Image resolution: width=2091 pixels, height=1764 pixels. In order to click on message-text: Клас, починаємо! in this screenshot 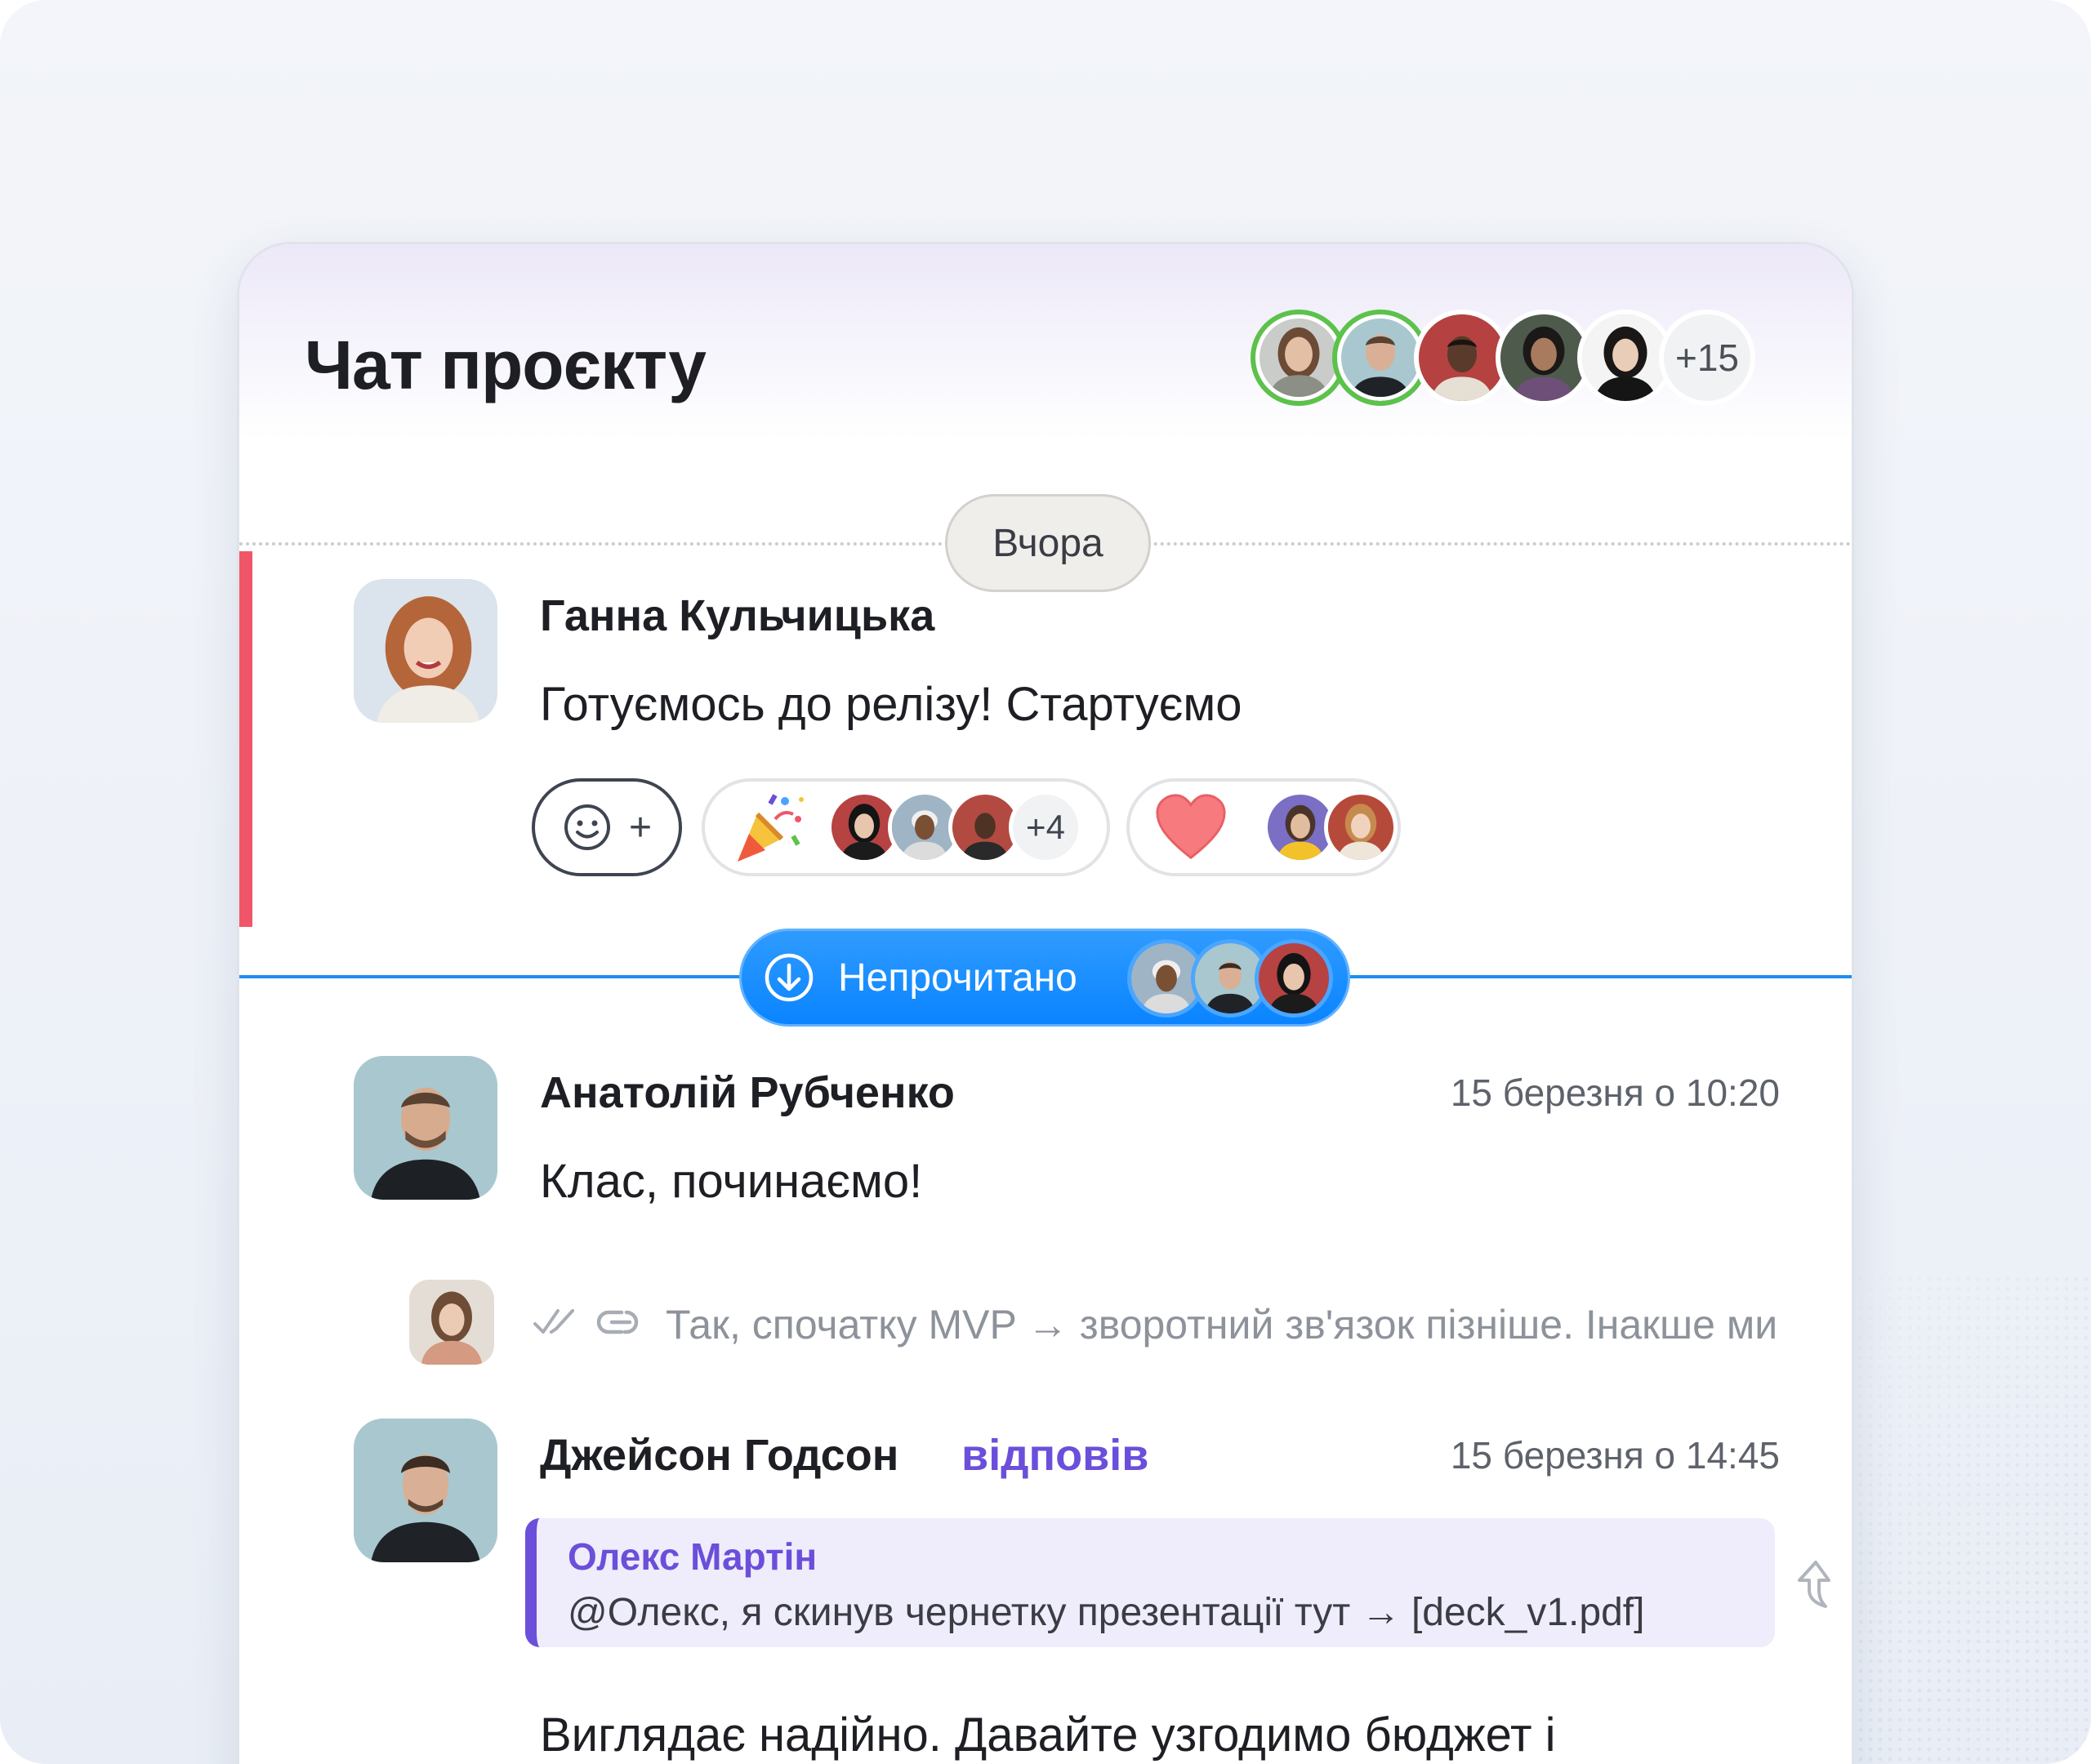, I will do `click(731, 1181)`.